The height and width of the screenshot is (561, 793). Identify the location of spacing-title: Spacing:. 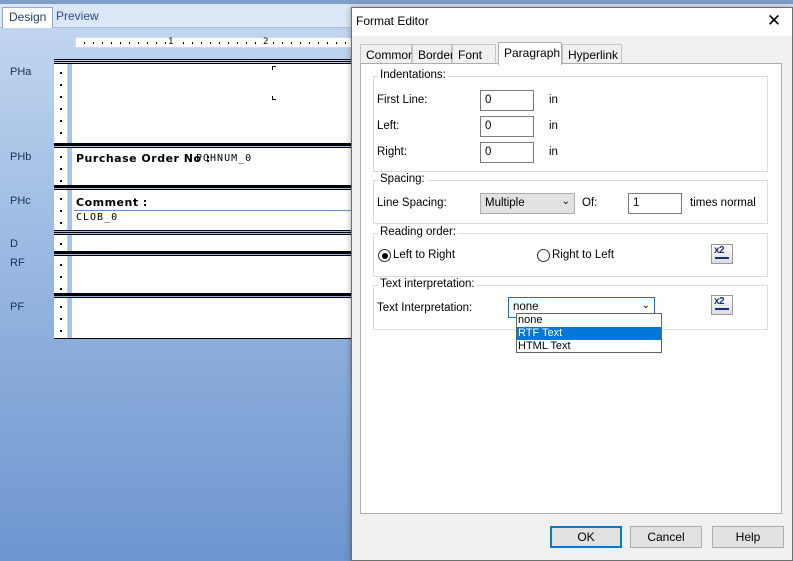
(402, 179).